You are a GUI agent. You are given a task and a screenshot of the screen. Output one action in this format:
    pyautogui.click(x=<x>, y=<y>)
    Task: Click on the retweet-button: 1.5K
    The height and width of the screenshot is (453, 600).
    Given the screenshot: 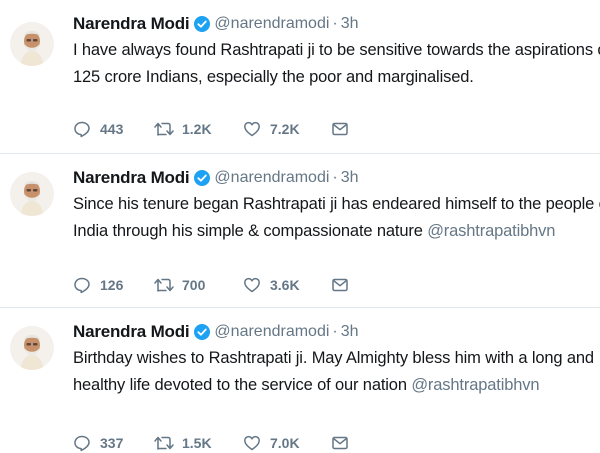 What is the action you would take?
    pyautogui.click(x=198, y=443)
    